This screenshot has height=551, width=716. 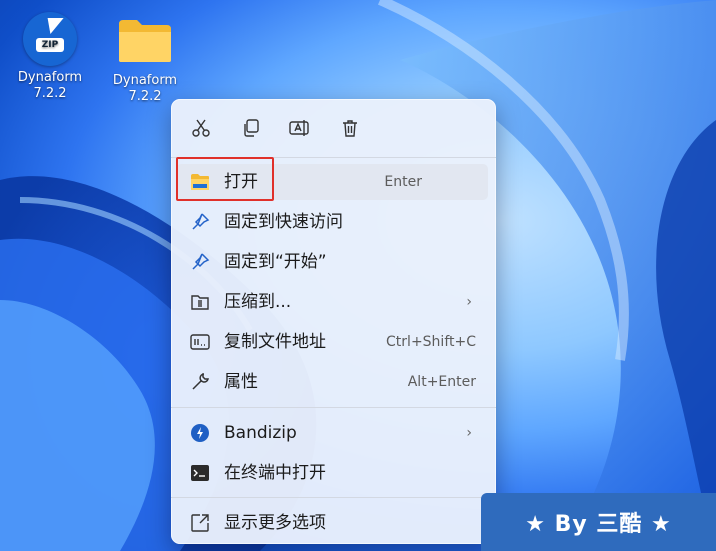 What do you see at coordinates (275, 262) in the screenshot?
I see `menu-item-label: 固定到“开始”` at bounding box center [275, 262].